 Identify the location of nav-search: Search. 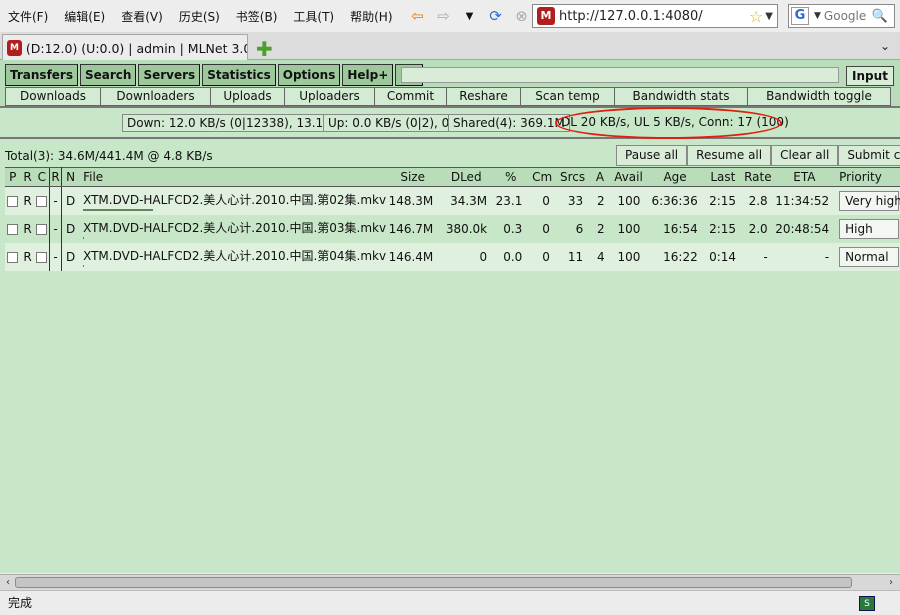
(108, 75).